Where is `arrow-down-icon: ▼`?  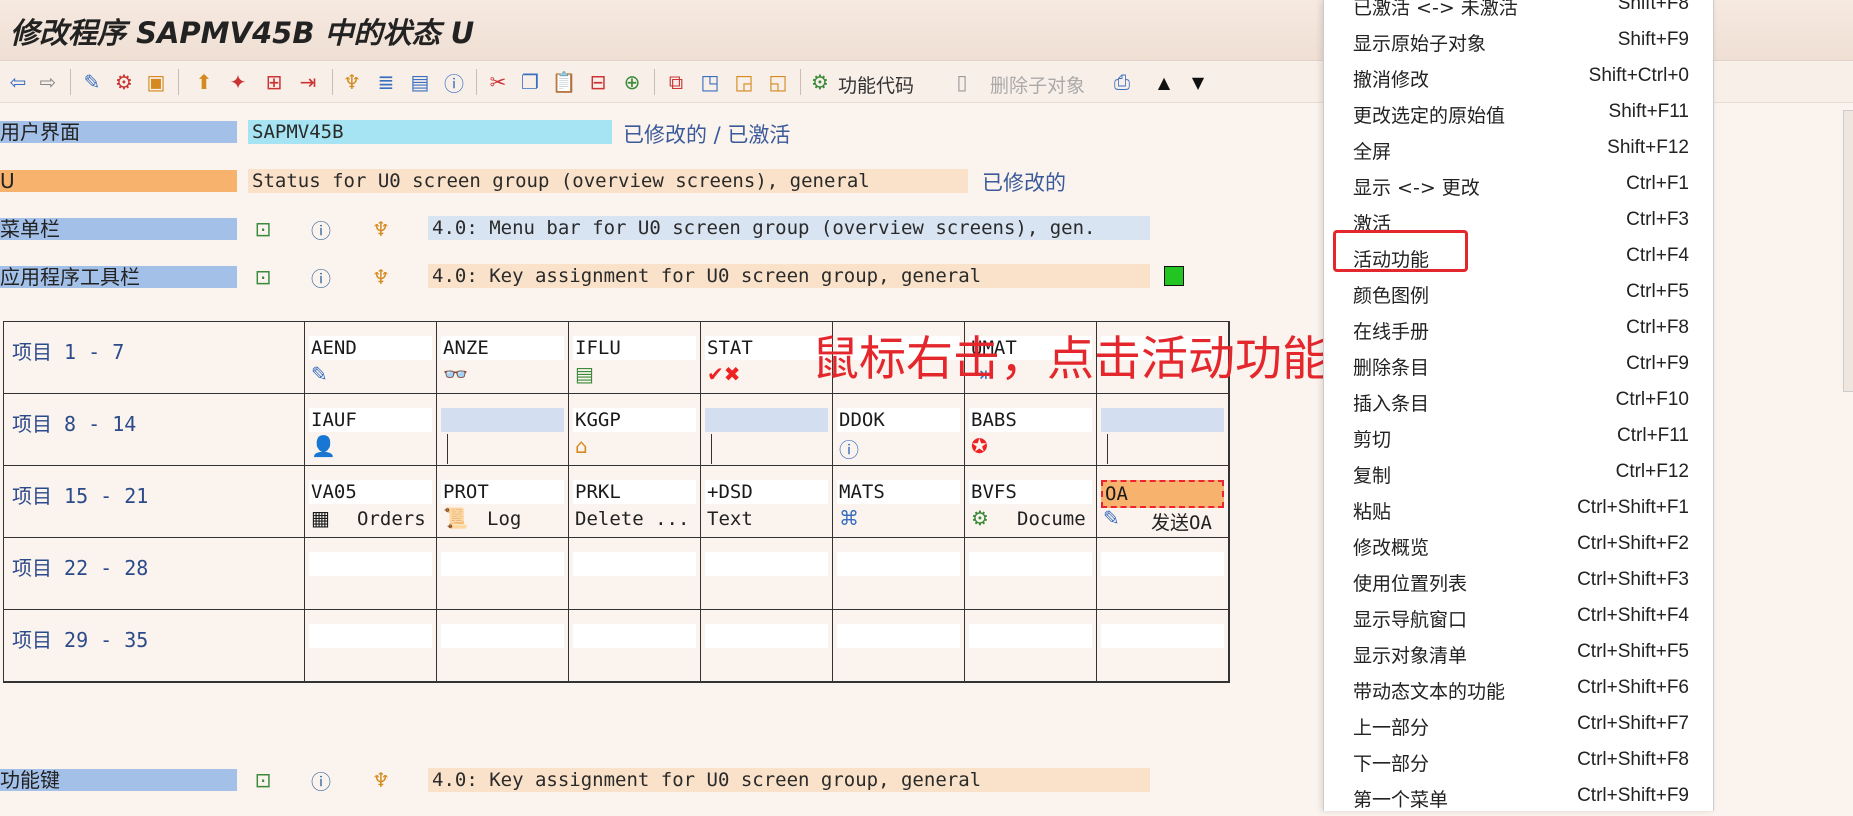
arrow-down-icon: ▼ is located at coordinates (1198, 82).